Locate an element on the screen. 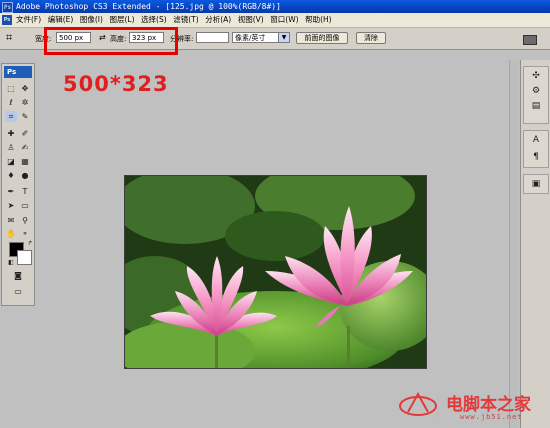  navigator-icon: ✣ is located at coordinates (536, 76).